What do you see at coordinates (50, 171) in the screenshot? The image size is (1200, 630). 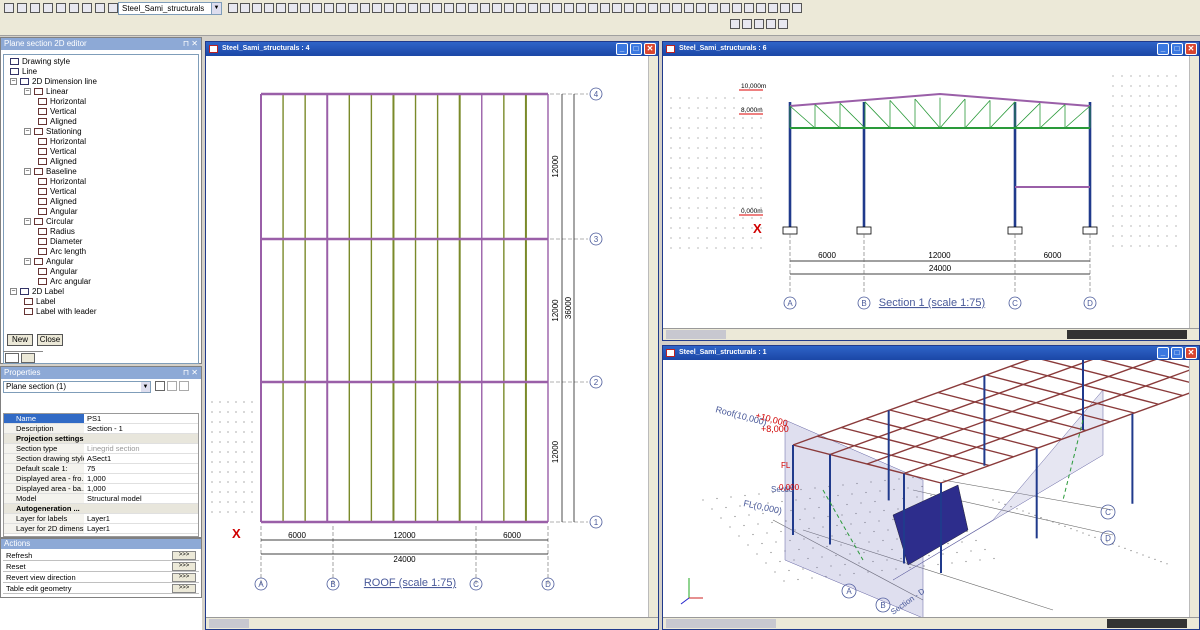 I see `tree-item: – Baseline` at bounding box center [50, 171].